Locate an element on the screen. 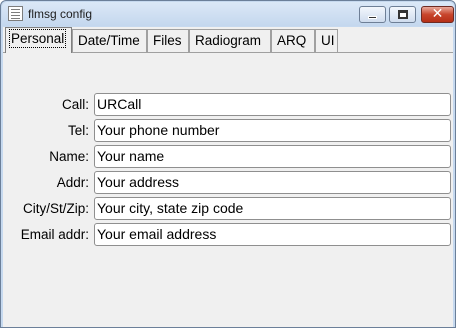 This screenshot has width=456, height=328. call-label: Call: is located at coordinates (75, 104).